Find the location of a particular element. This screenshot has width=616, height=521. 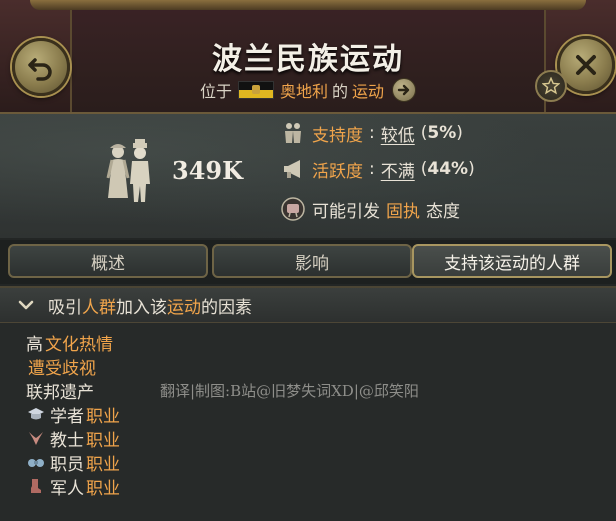

factor-item: 联邦遗产 is located at coordinates (61, 390).